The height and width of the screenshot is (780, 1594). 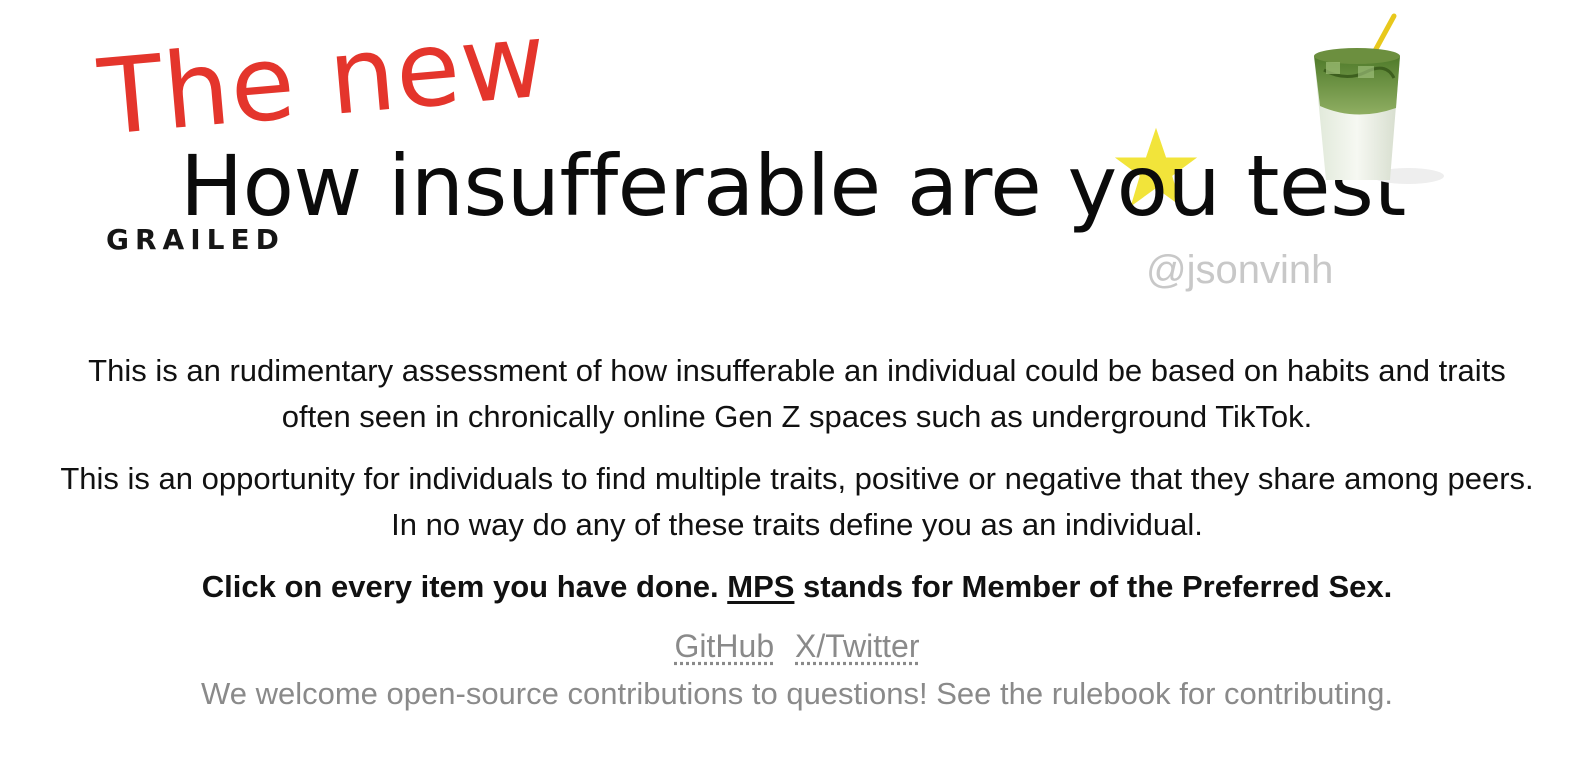 I want to click on banner-kicker: The new, so click(x=323, y=79).